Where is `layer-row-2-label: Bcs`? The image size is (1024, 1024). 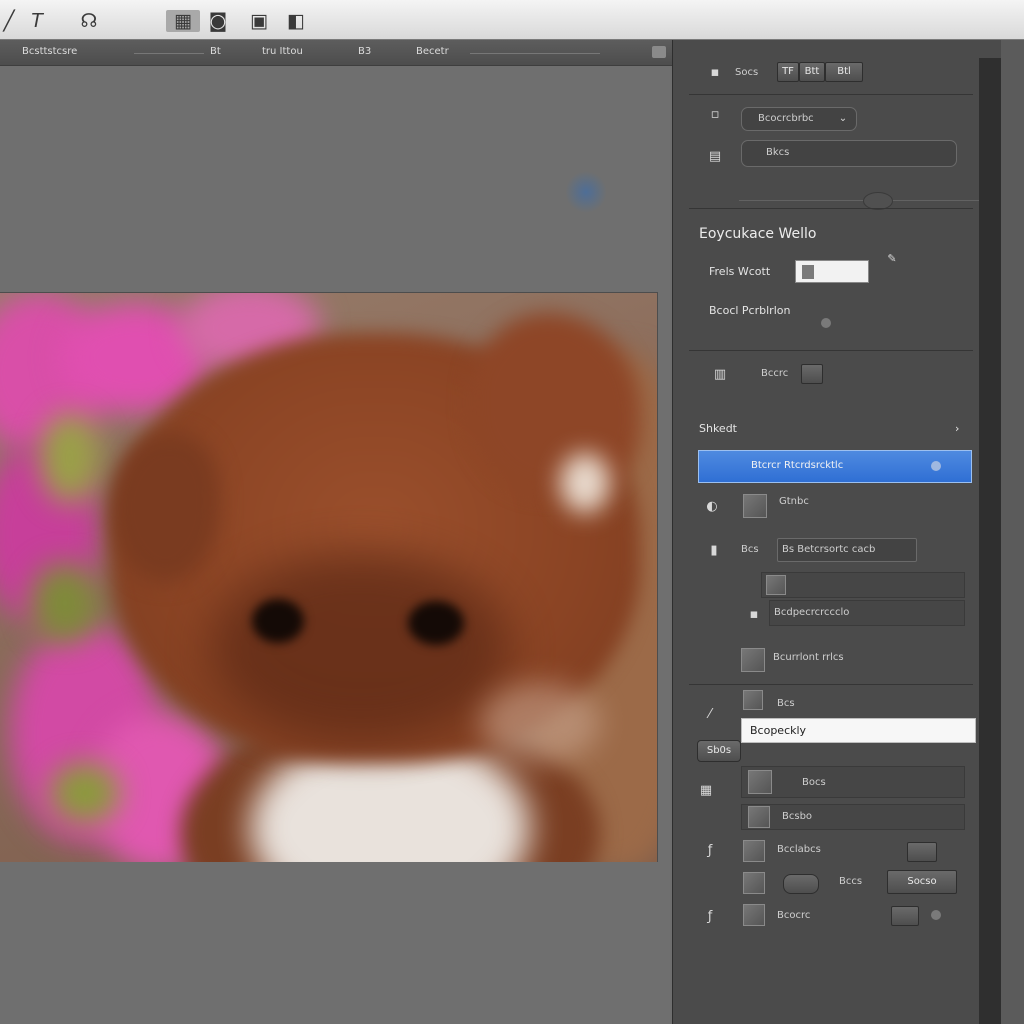 layer-row-2-label: Bcs is located at coordinates (750, 549).